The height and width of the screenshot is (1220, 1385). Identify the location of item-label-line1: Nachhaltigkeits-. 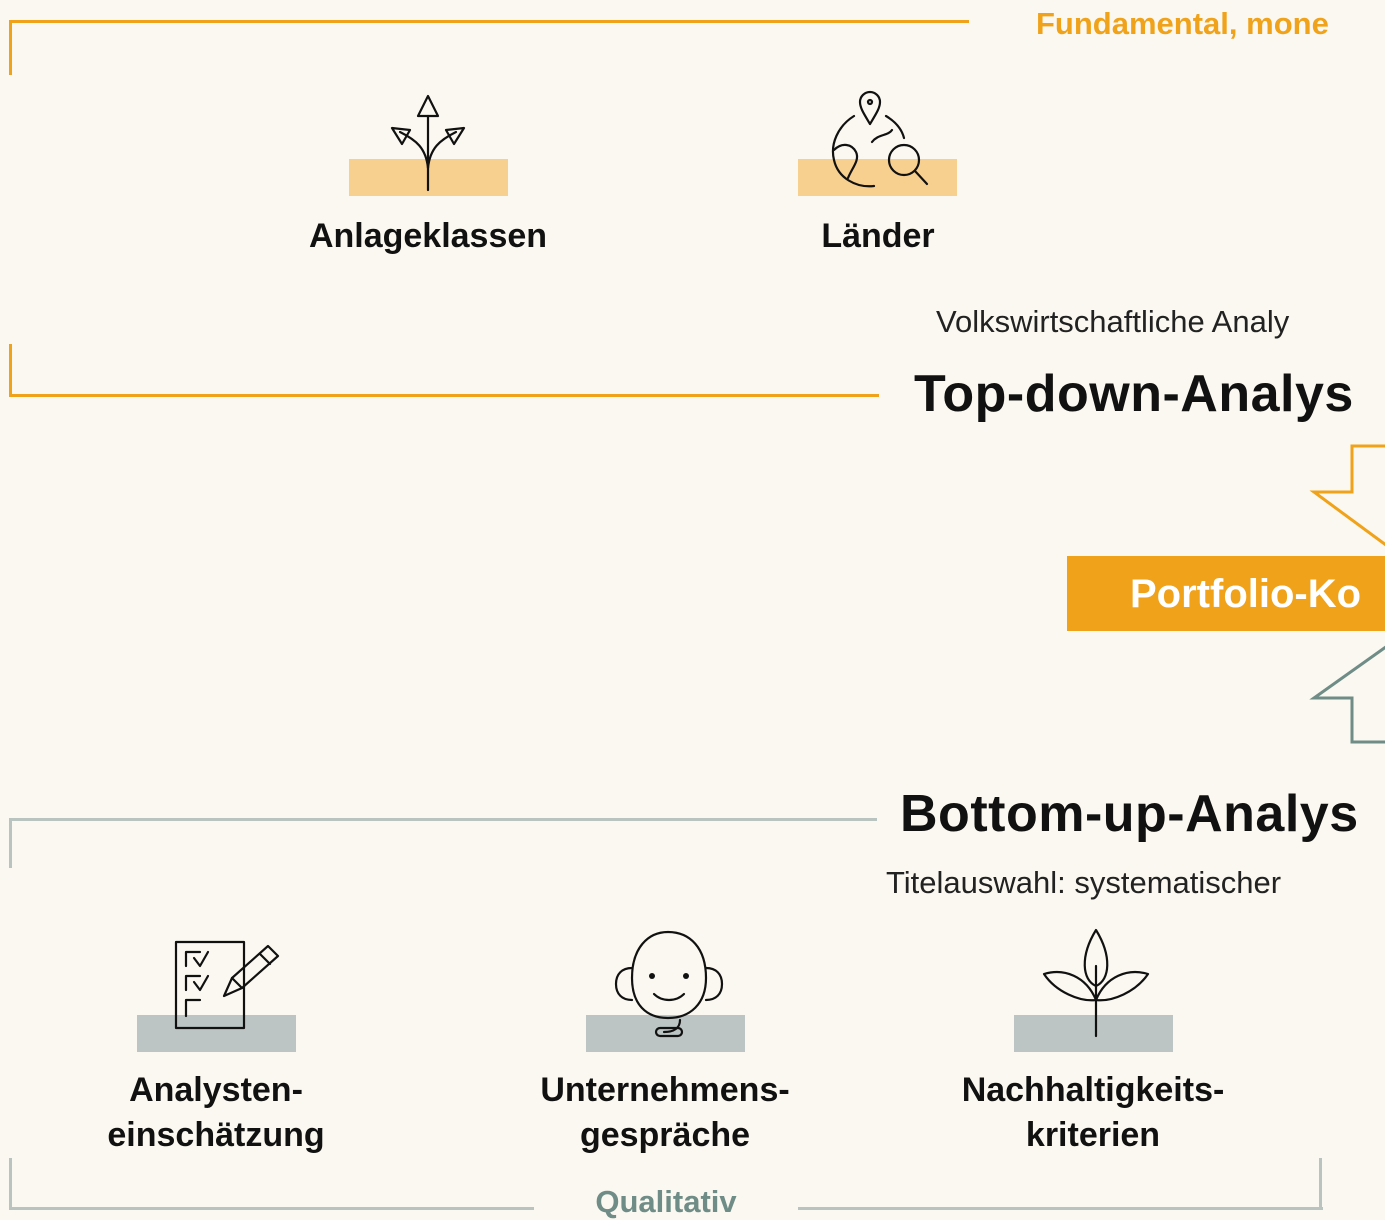
(1093, 1090).